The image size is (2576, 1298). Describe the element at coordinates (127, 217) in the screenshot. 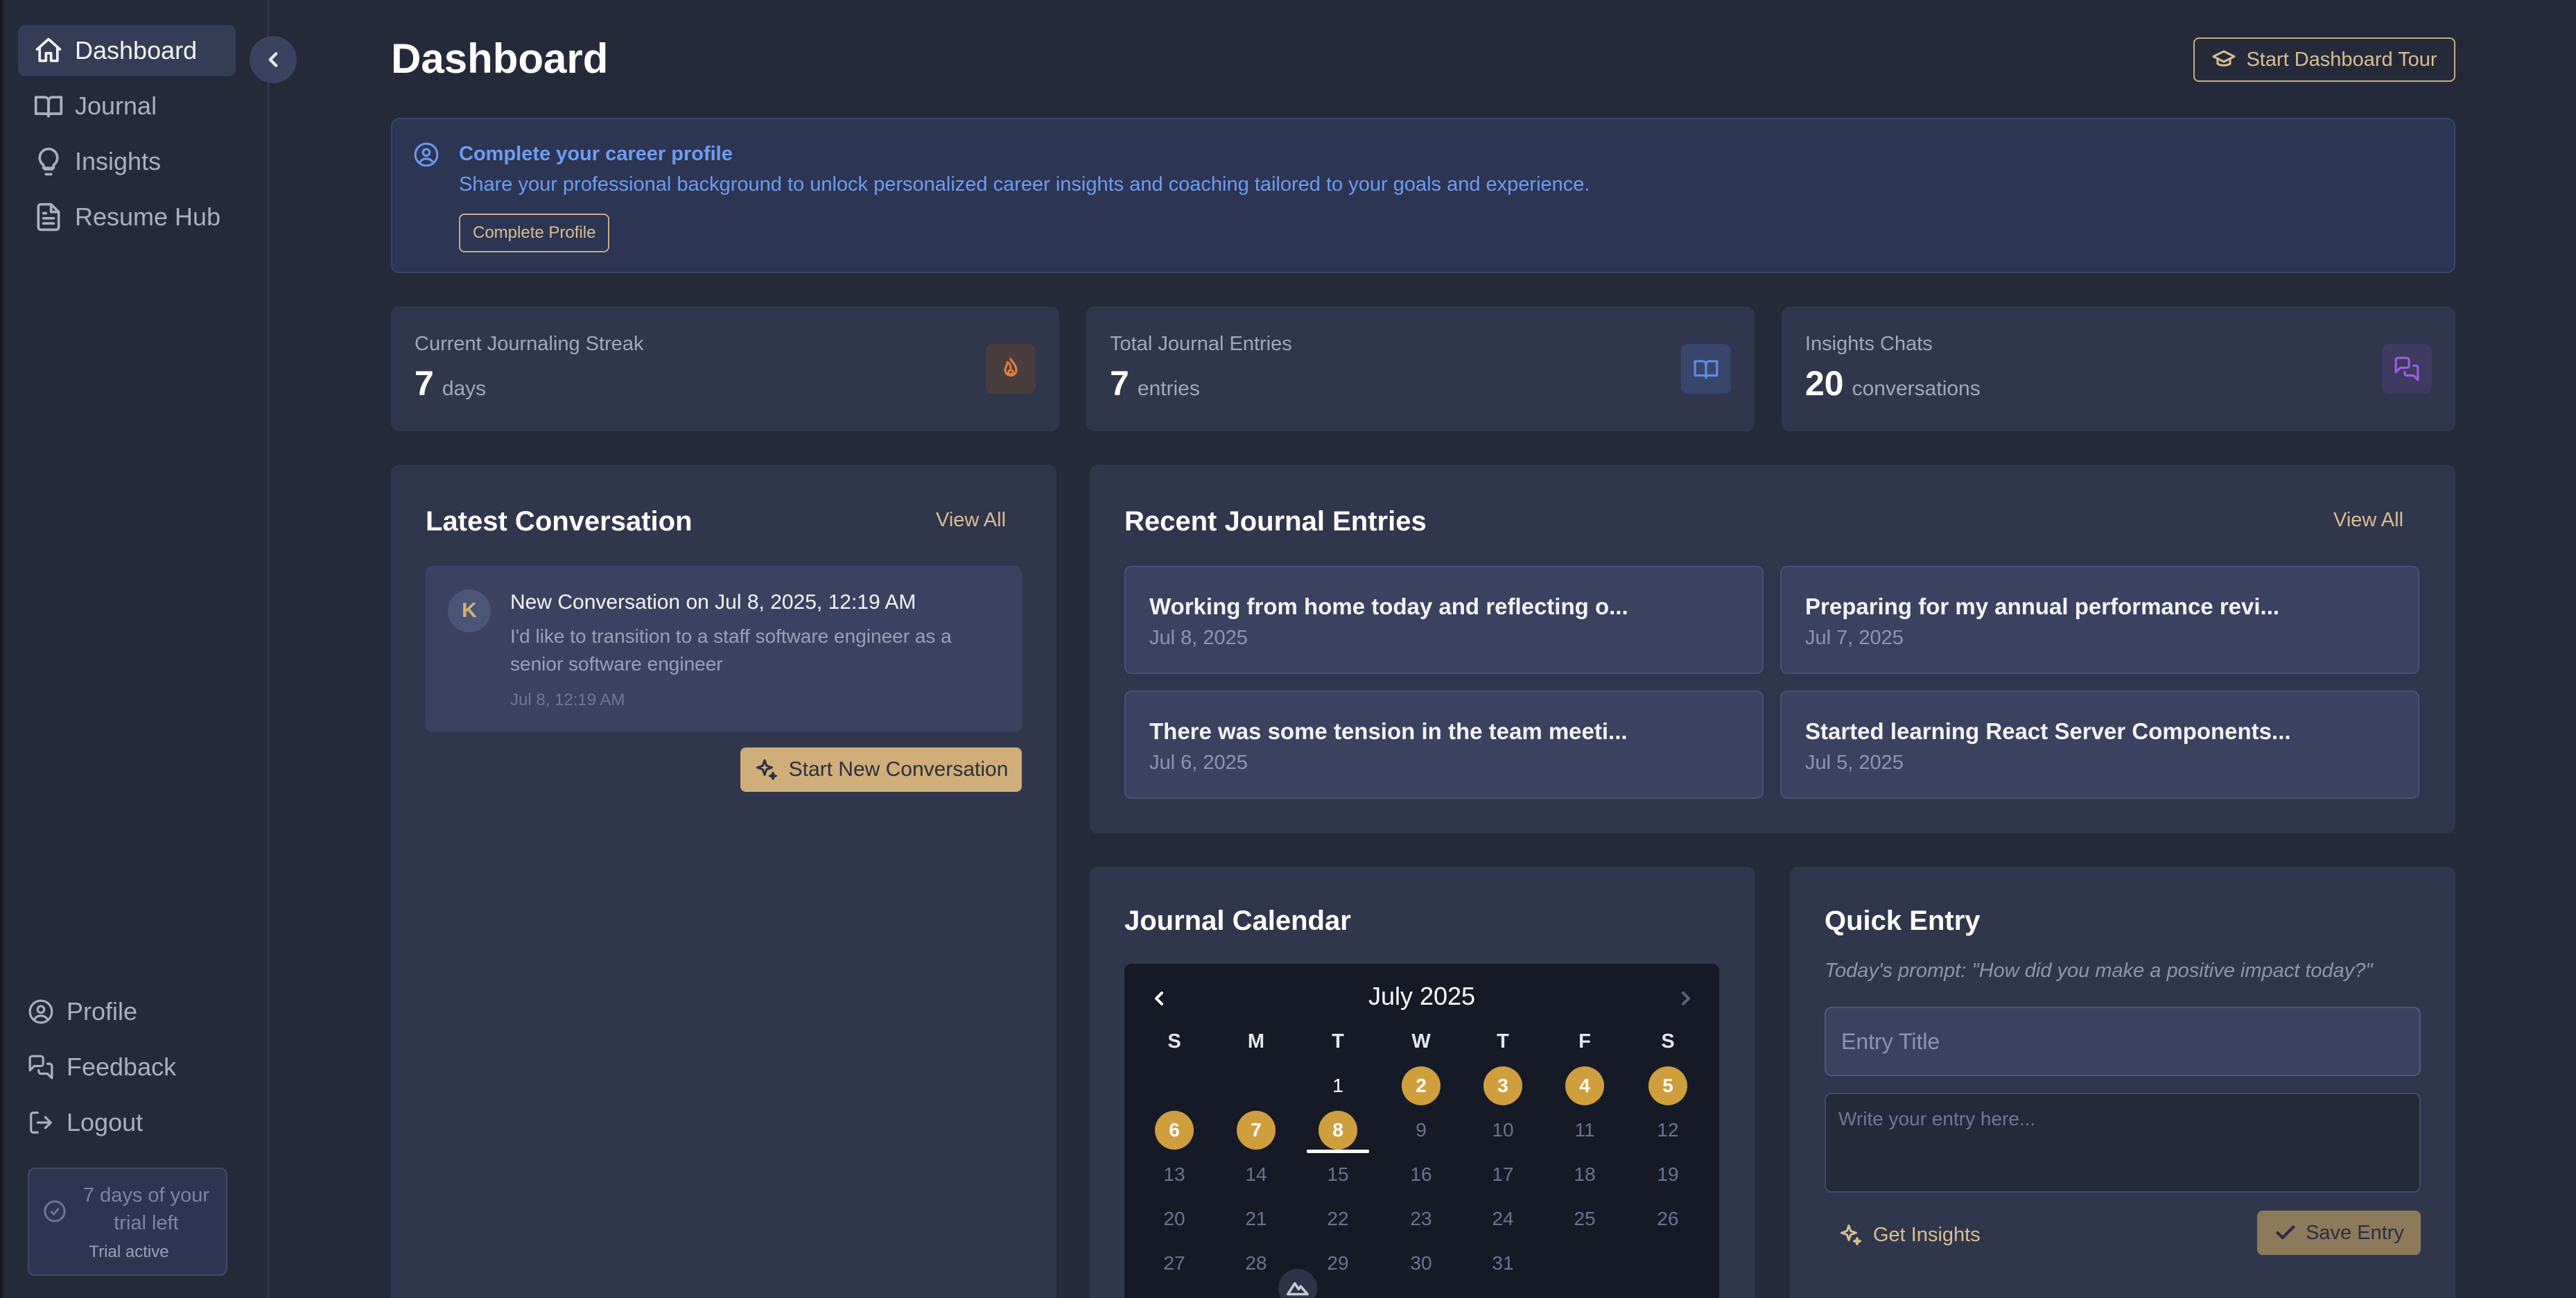

I see `sidebar-item-resume-hub: Resume Hub` at that location.